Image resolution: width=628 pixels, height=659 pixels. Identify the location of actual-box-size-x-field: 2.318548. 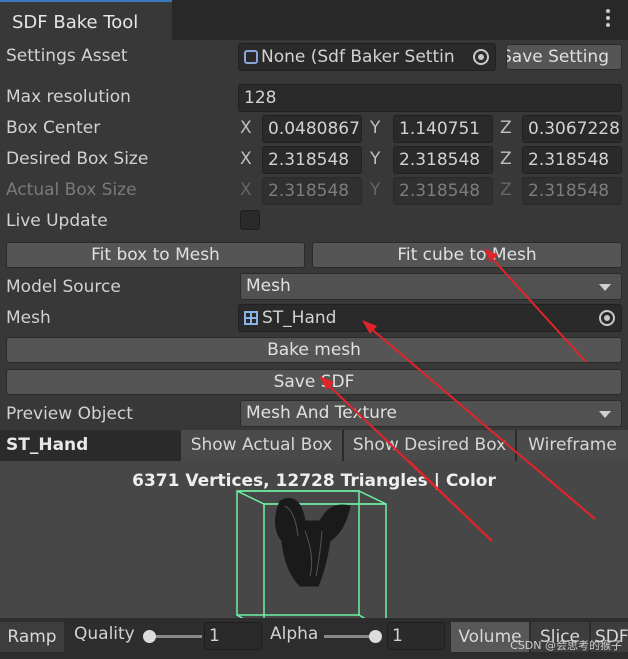
(312, 191).